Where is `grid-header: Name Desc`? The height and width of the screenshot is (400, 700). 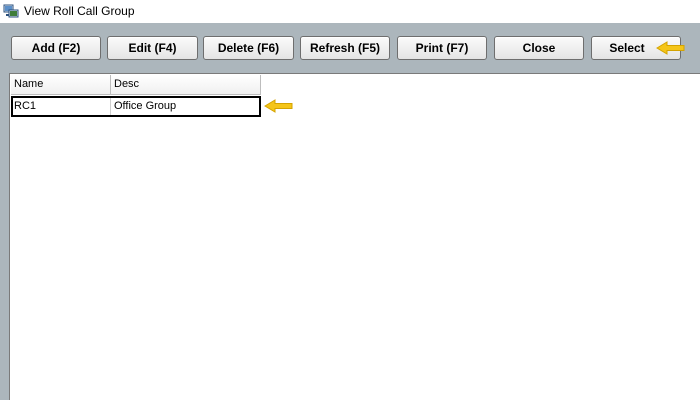 grid-header: Name Desc is located at coordinates (136, 85).